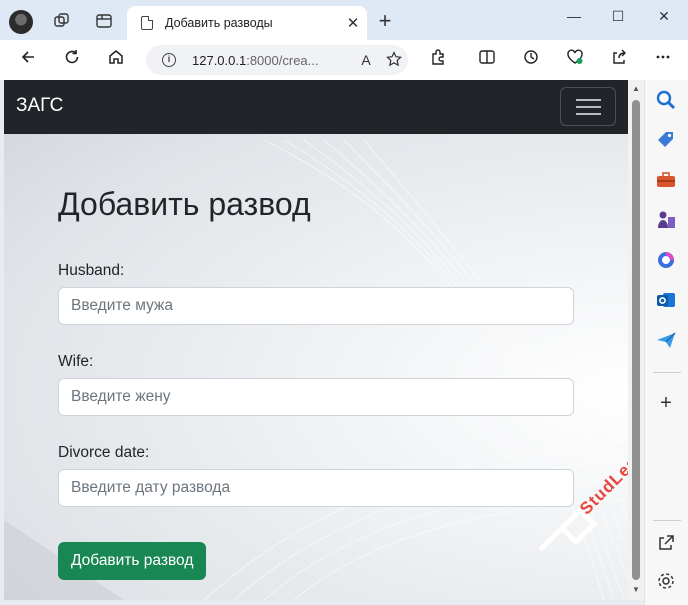 This screenshot has width=688, height=605. What do you see at coordinates (618, 16) in the screenshot?
I see `window-maximize-button: ☐` at bounding box center [618, 16].